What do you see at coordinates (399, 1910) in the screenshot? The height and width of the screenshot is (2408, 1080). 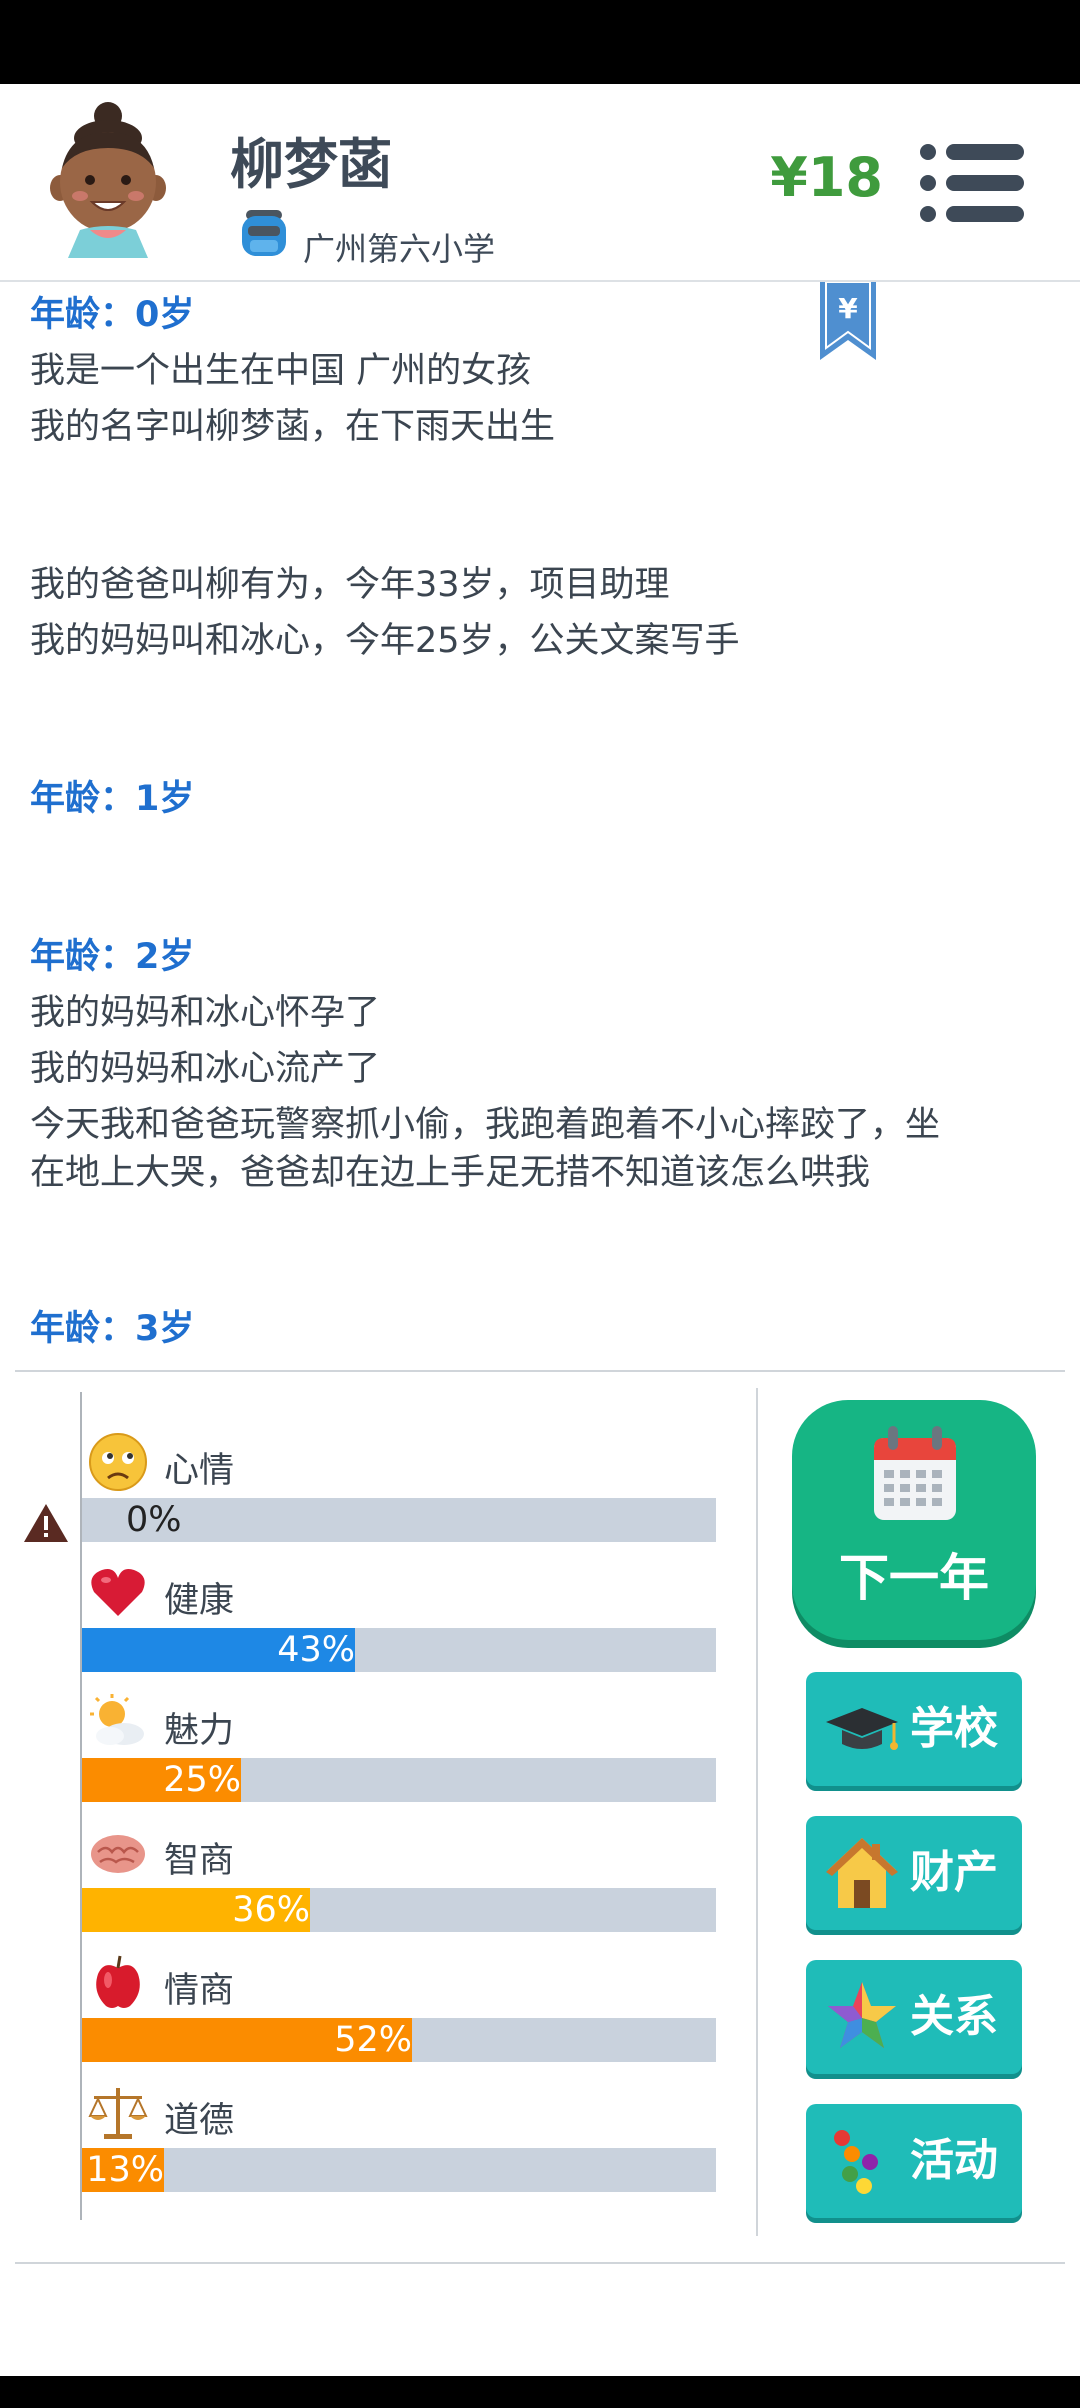 I see `stat-bar: 36%` at bounding box center [399, 1910].